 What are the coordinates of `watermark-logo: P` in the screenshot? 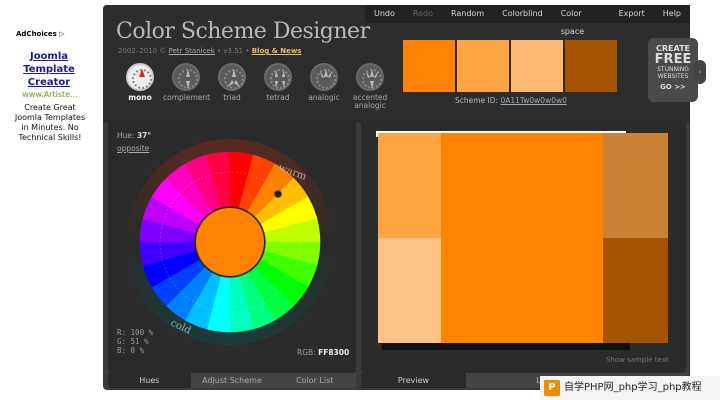 It's located at (552, 388).